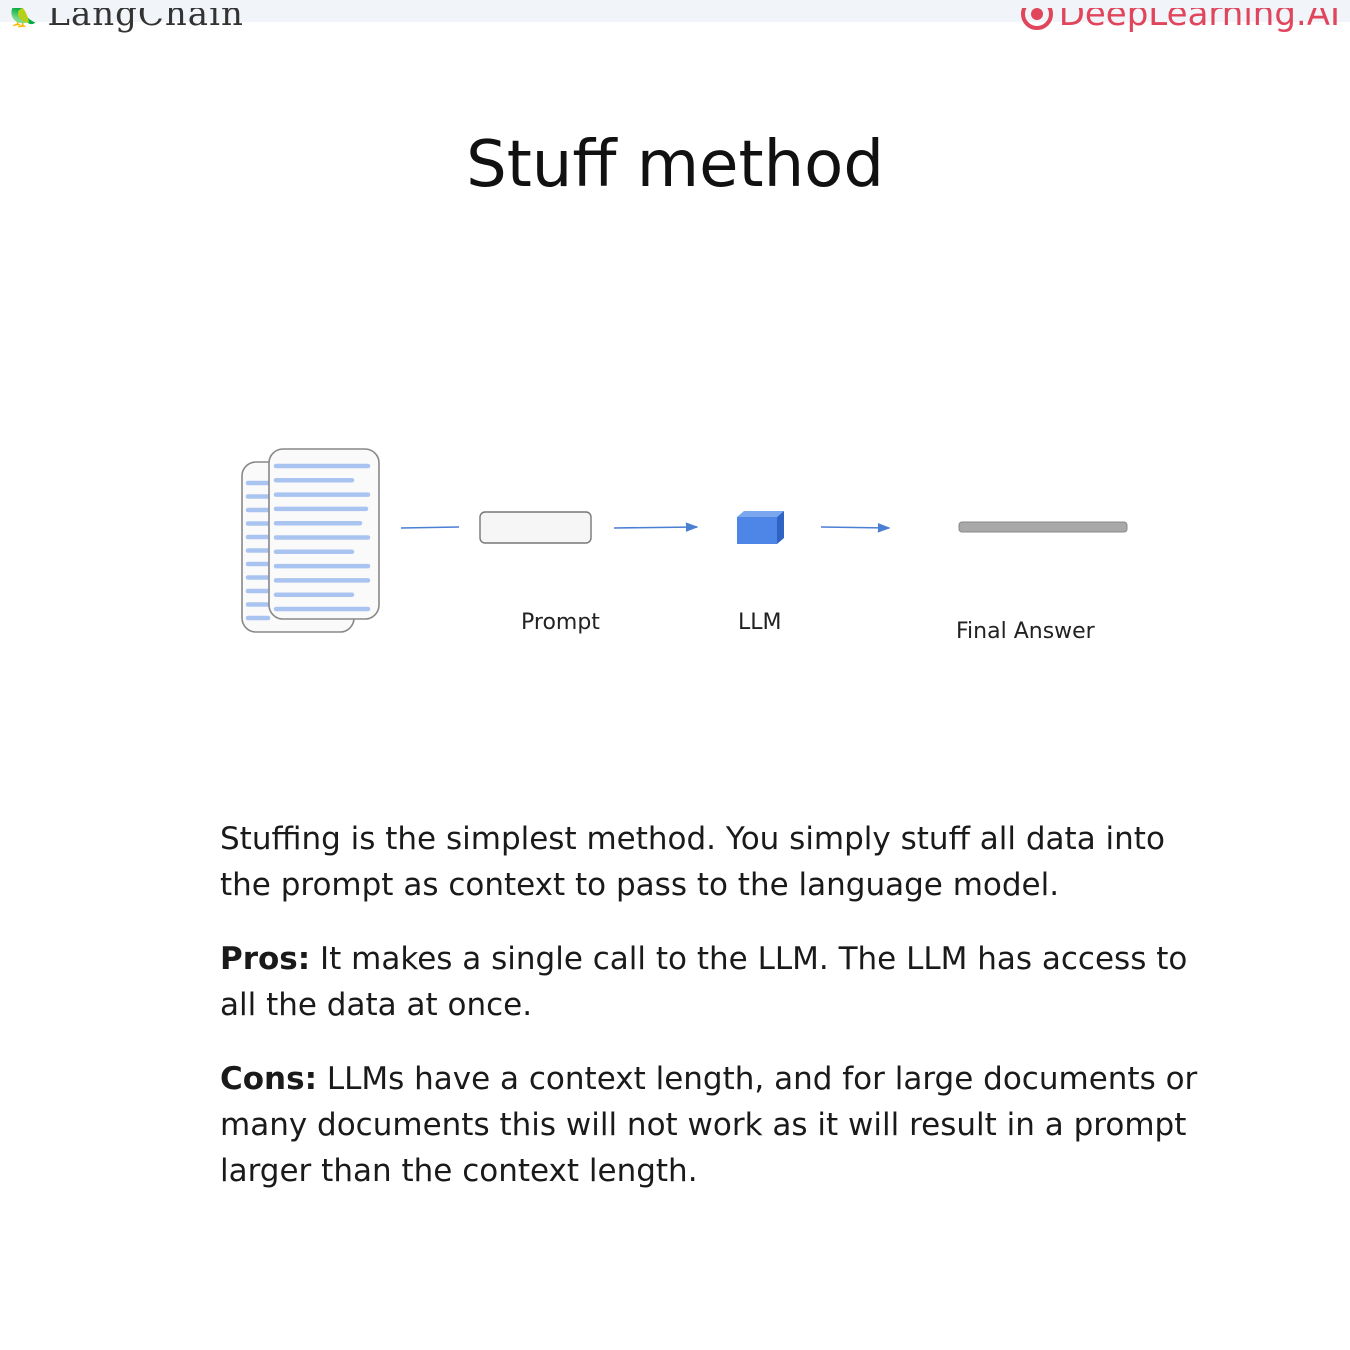  Describe the element at coordinates (684, 546) in the screenshot. I see `stuff-diagram: Prompt LLM Final Answer` at that location.